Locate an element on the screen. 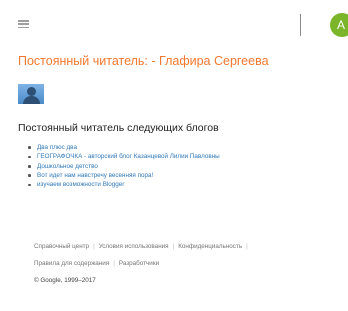  copyright-text: © Google, 1999–2017 is located at coordinates (65, 280).